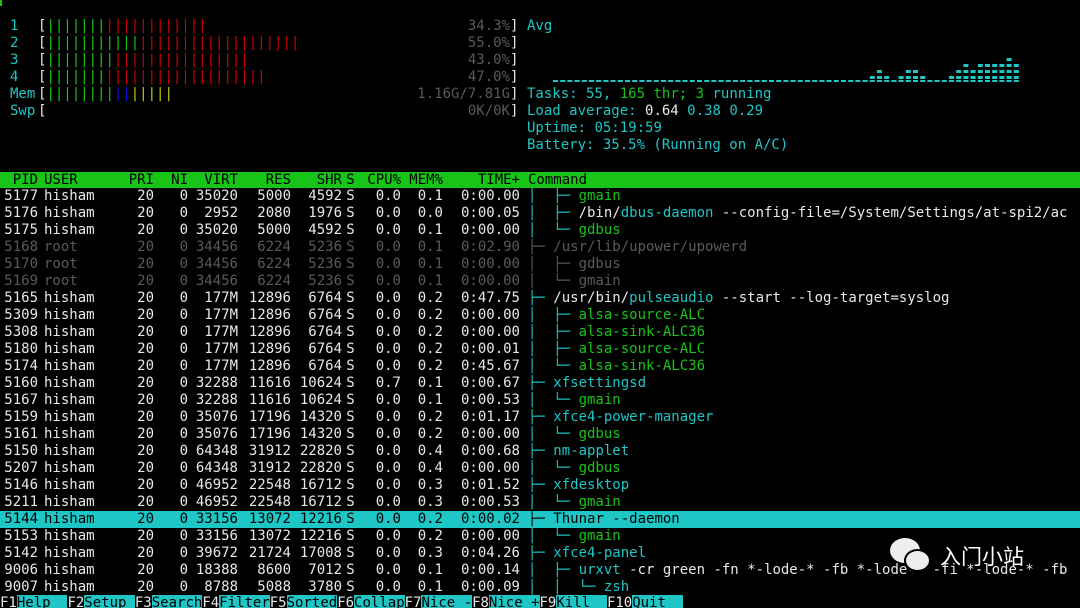  What do you see at coordinates (573, 601) in the screenshot?
I see `footer-button-kill: F9Kill` at bounding box center [573, 601].